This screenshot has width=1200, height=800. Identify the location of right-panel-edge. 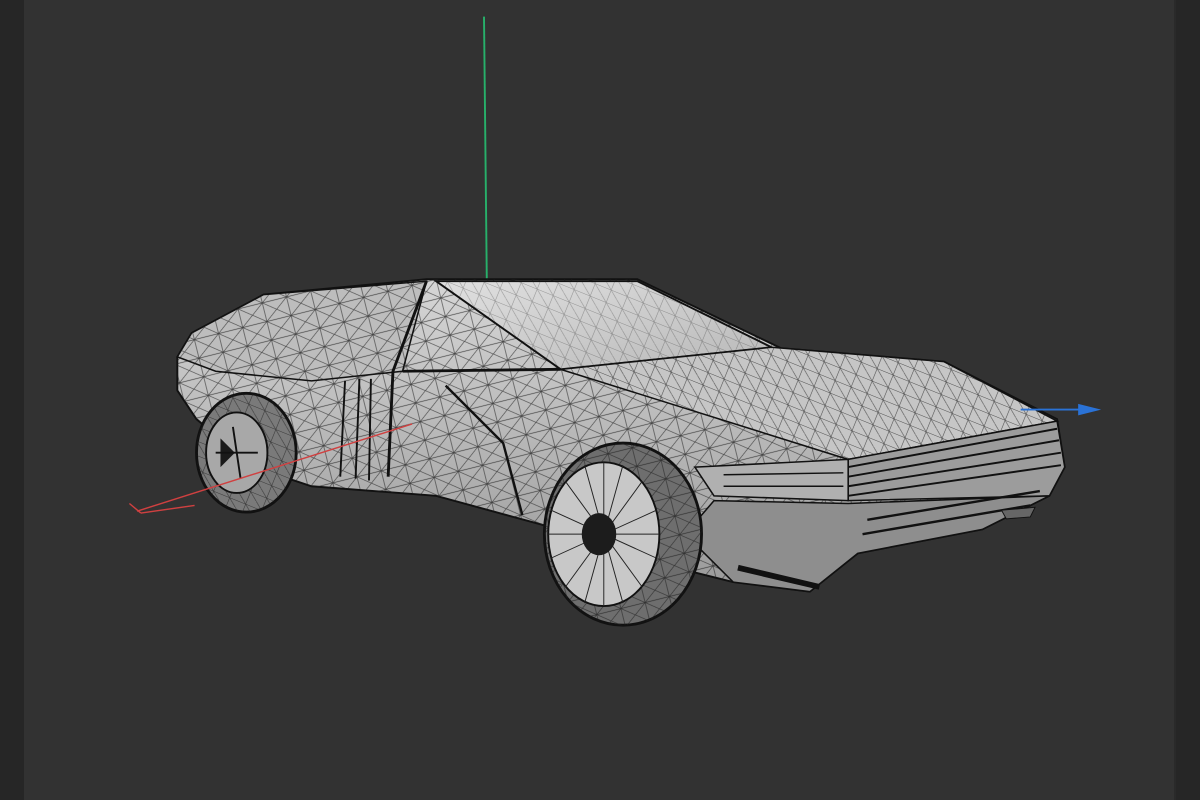
(1188, 400).